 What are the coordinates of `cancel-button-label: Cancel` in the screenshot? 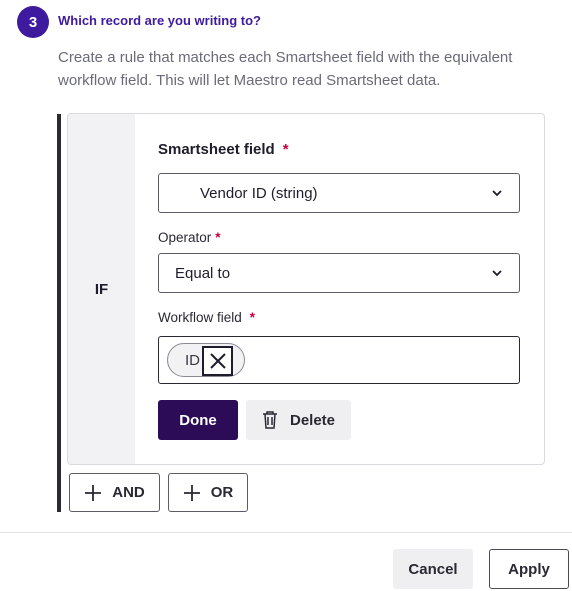 It's located at (433, 569).